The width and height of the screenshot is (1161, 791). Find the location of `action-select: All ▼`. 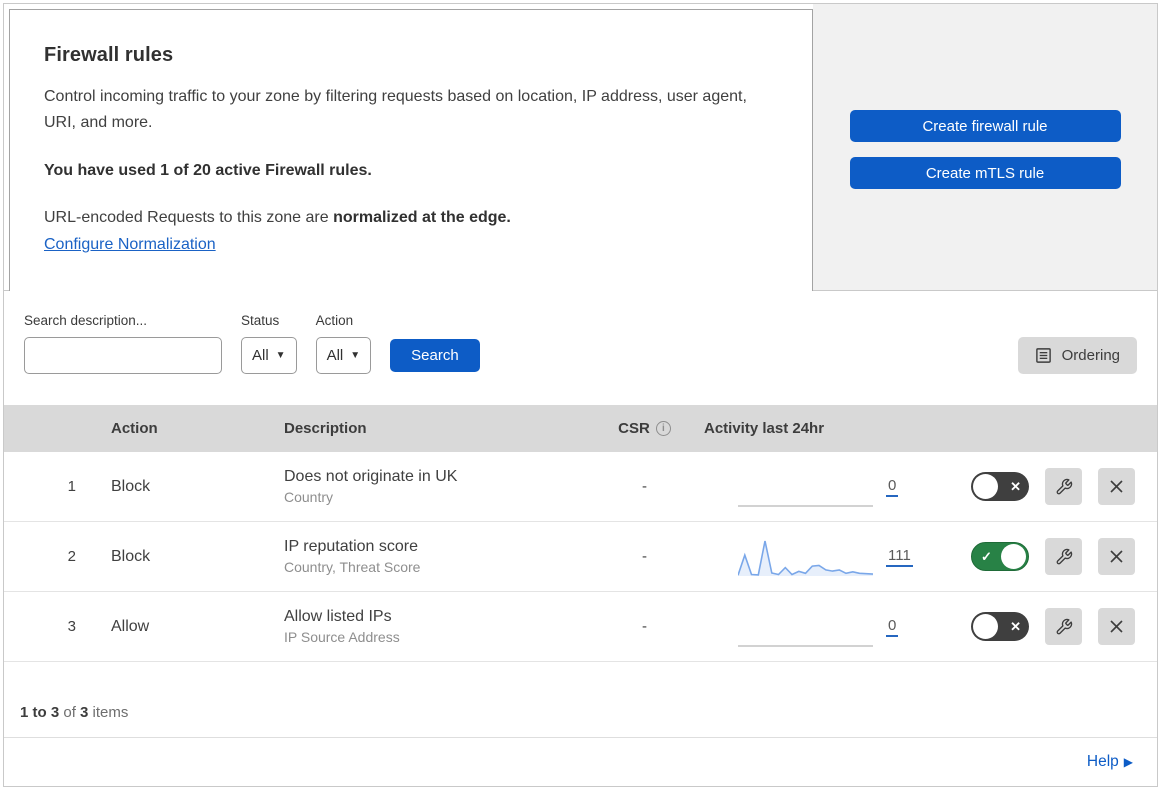

action-select: All ▼ is located at coordinates (343, 355).